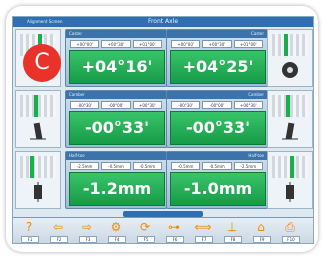 Image resolution: width=326 pixels, height=260 pixels. I want to click on left-caster-value: +04°16', so click(117, 67).